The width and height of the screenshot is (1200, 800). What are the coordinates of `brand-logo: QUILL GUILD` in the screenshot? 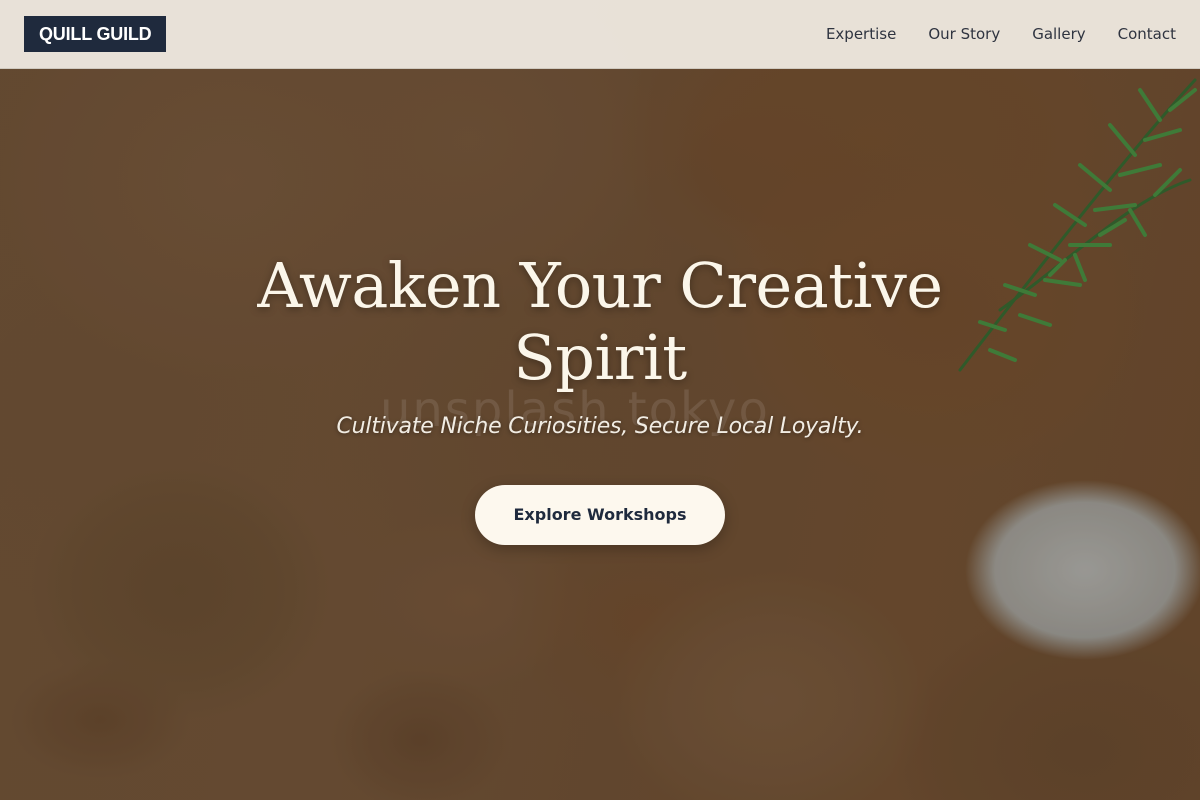 It's located at (95, 34).